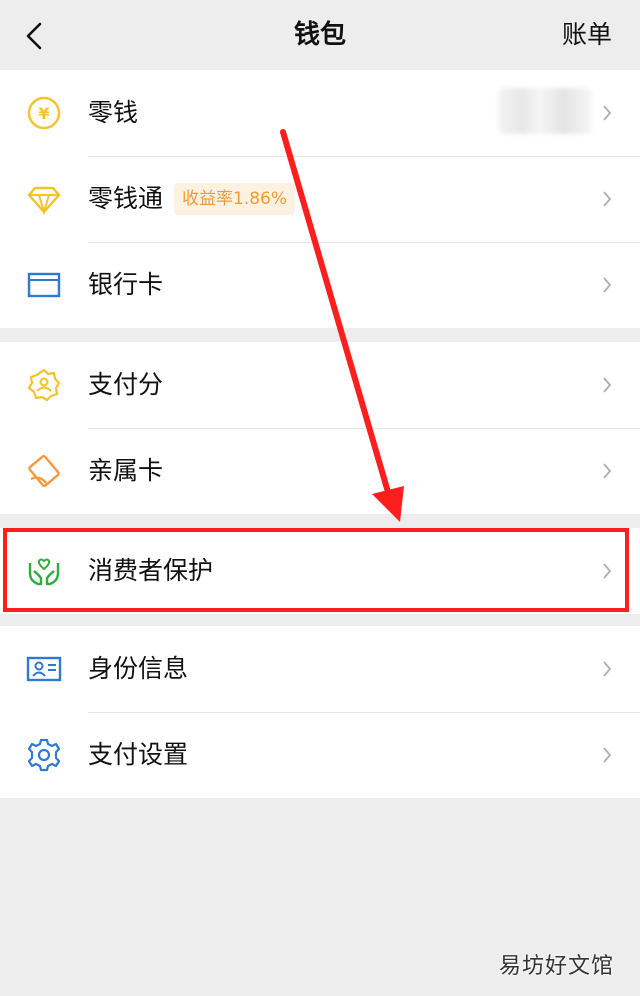  What do you see at coordinates (320, 669) in the screenshot?
I see `list-item-identity-info: 身份信息` at bounding box center [320, 669].